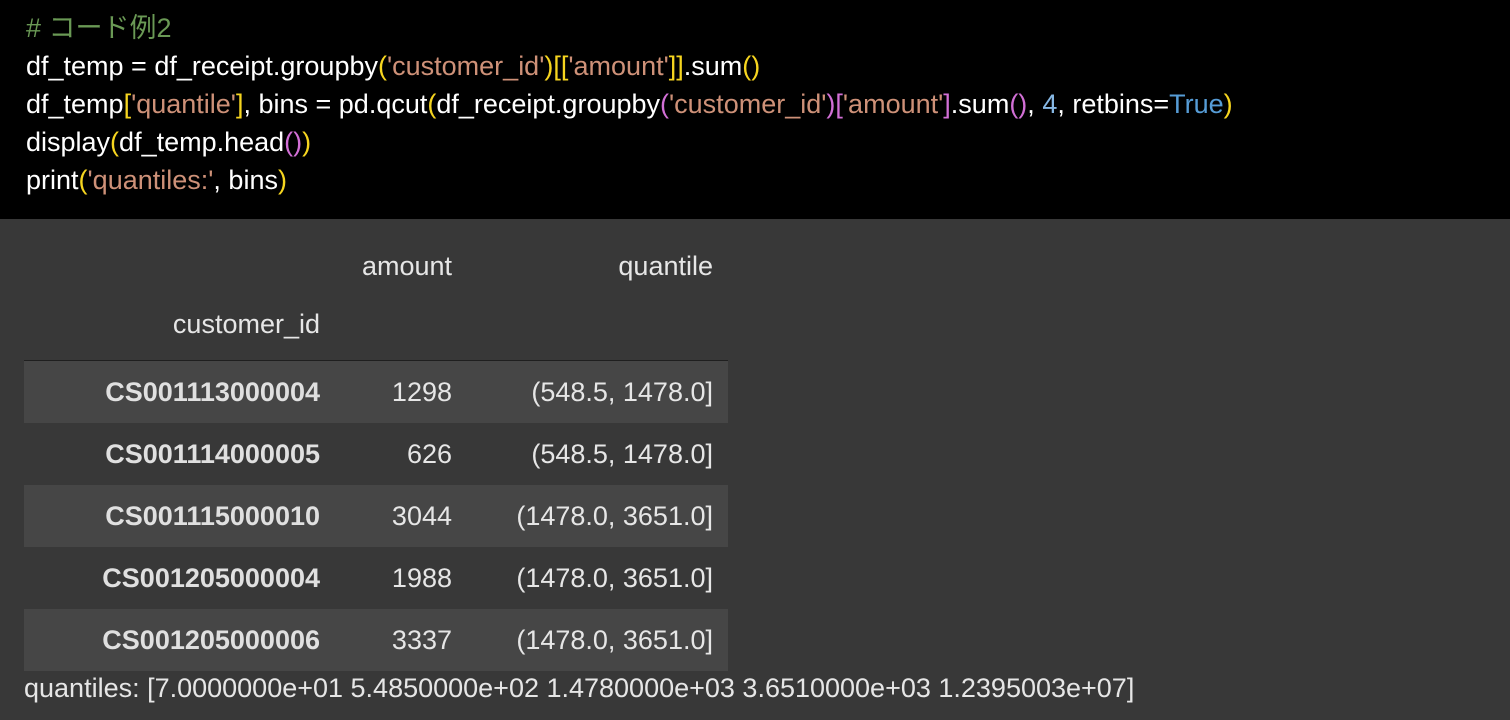  I want to click on code-token: , bins = pd.qcut, so click(335, 104).